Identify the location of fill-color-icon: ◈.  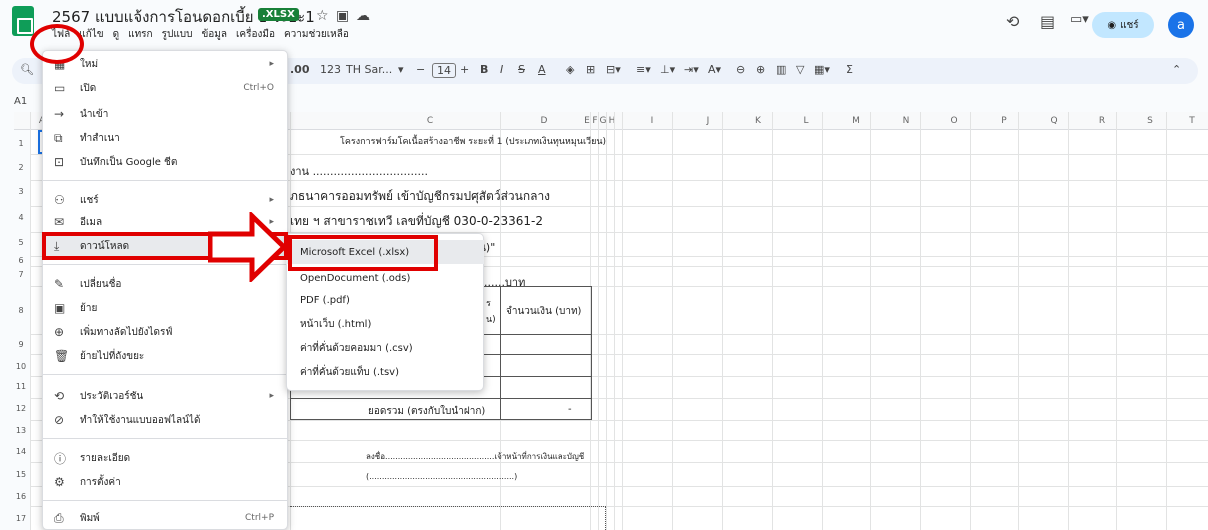
(570, 69).